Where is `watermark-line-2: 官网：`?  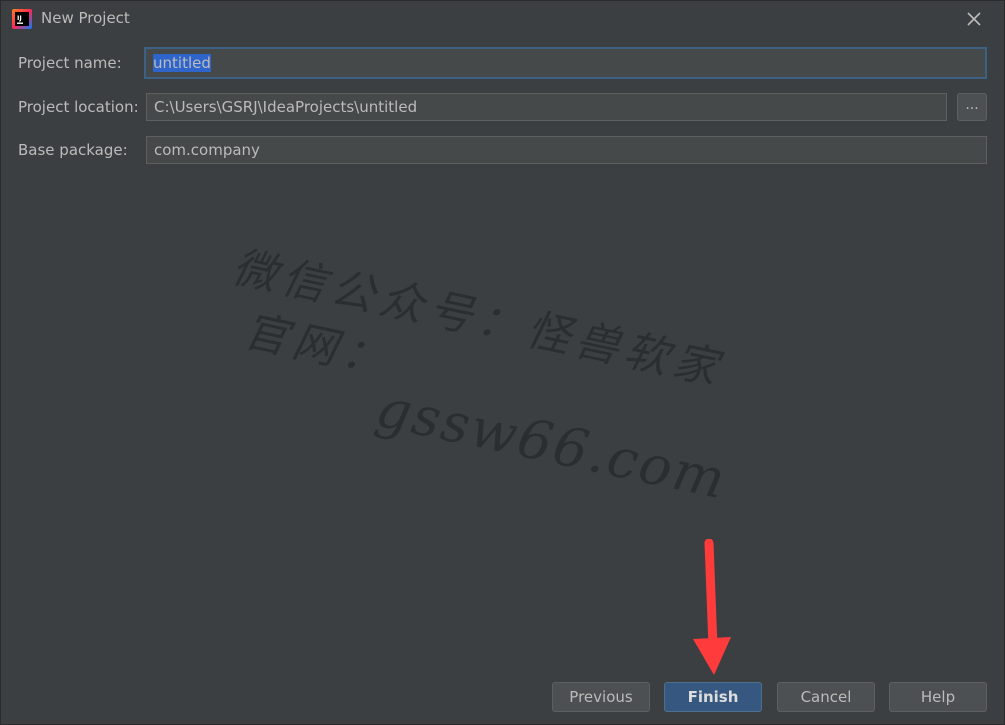 watermark-line-2: 官网： is located at coordinates (318, 346).